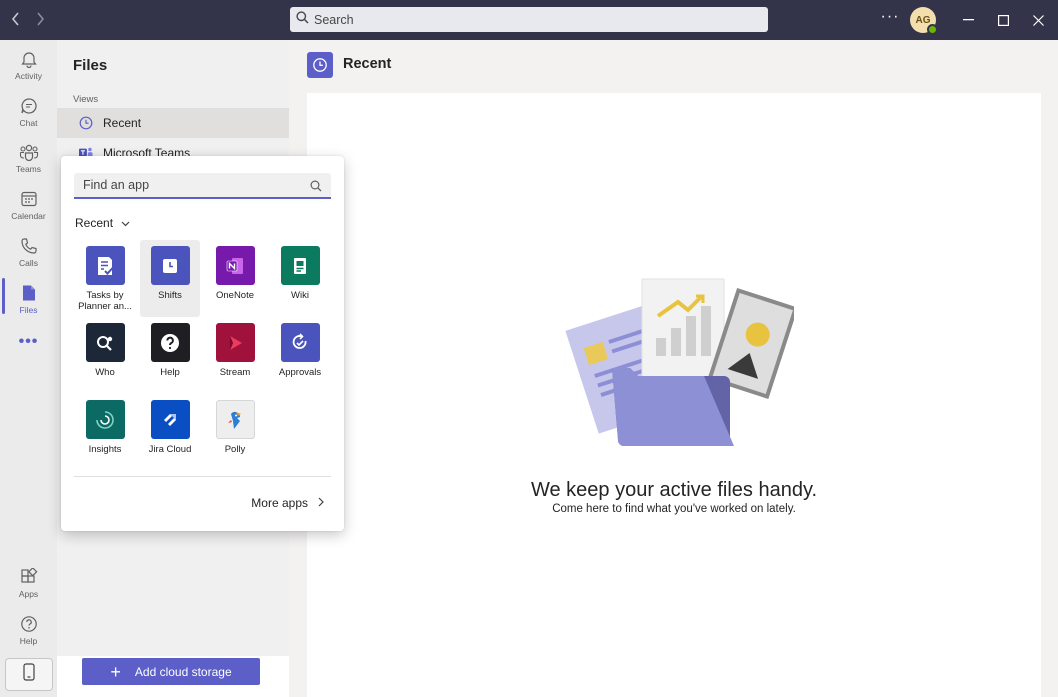  Describe the element at coordinates (29, 293) in the screenshot. I see `file-icon` at that location.